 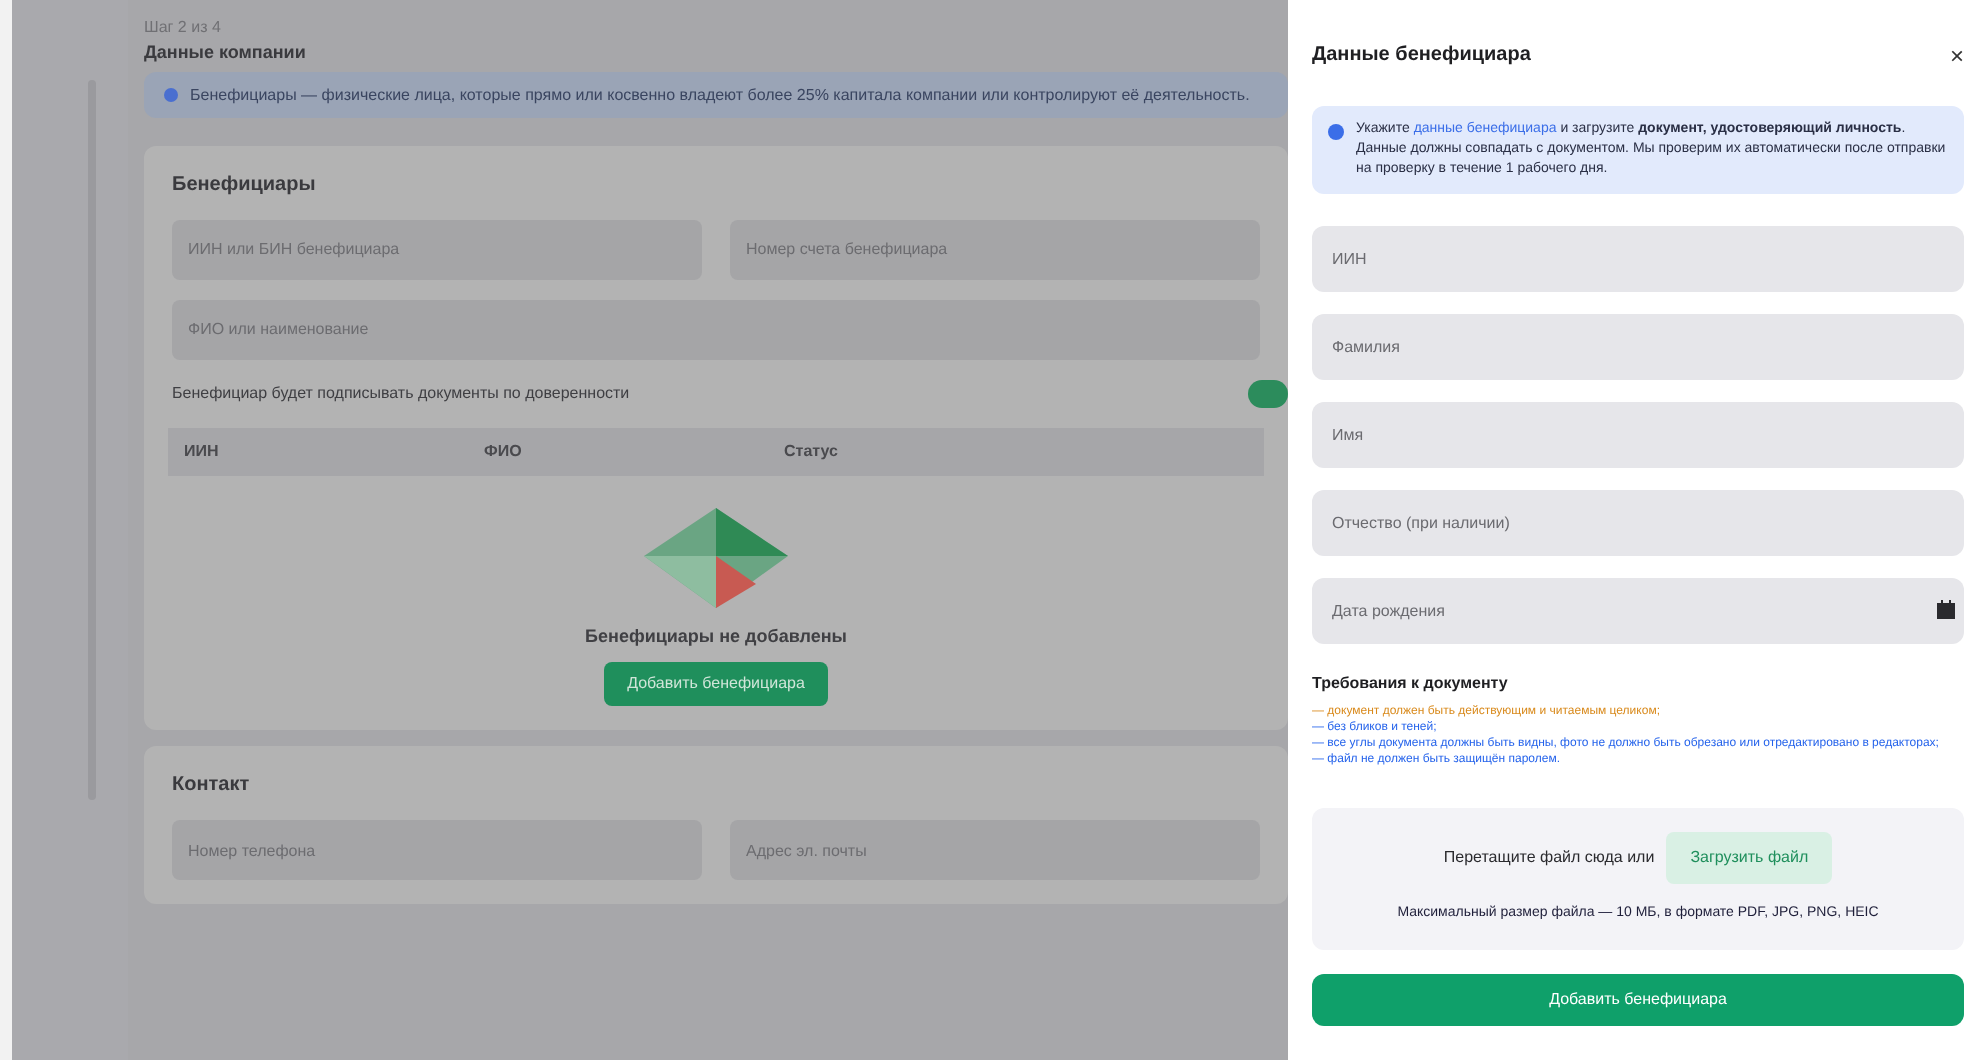 I want to click on input-field: ФИО или наименование, so click(x=716, y=329).